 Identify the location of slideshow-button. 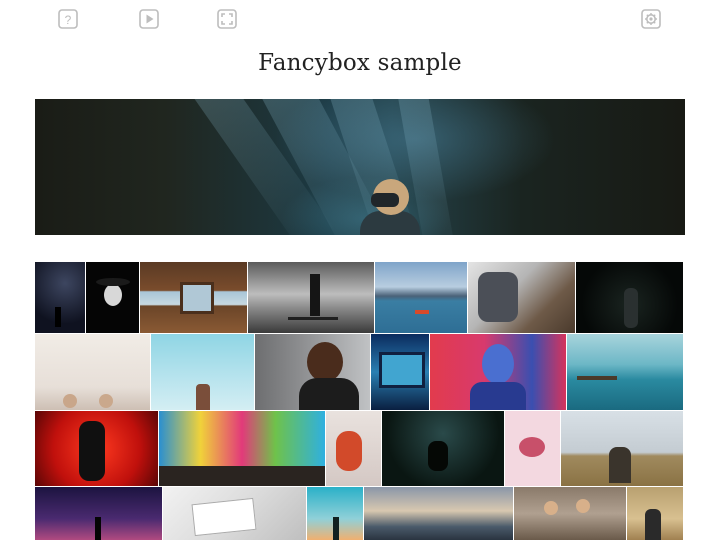
(149, 19).